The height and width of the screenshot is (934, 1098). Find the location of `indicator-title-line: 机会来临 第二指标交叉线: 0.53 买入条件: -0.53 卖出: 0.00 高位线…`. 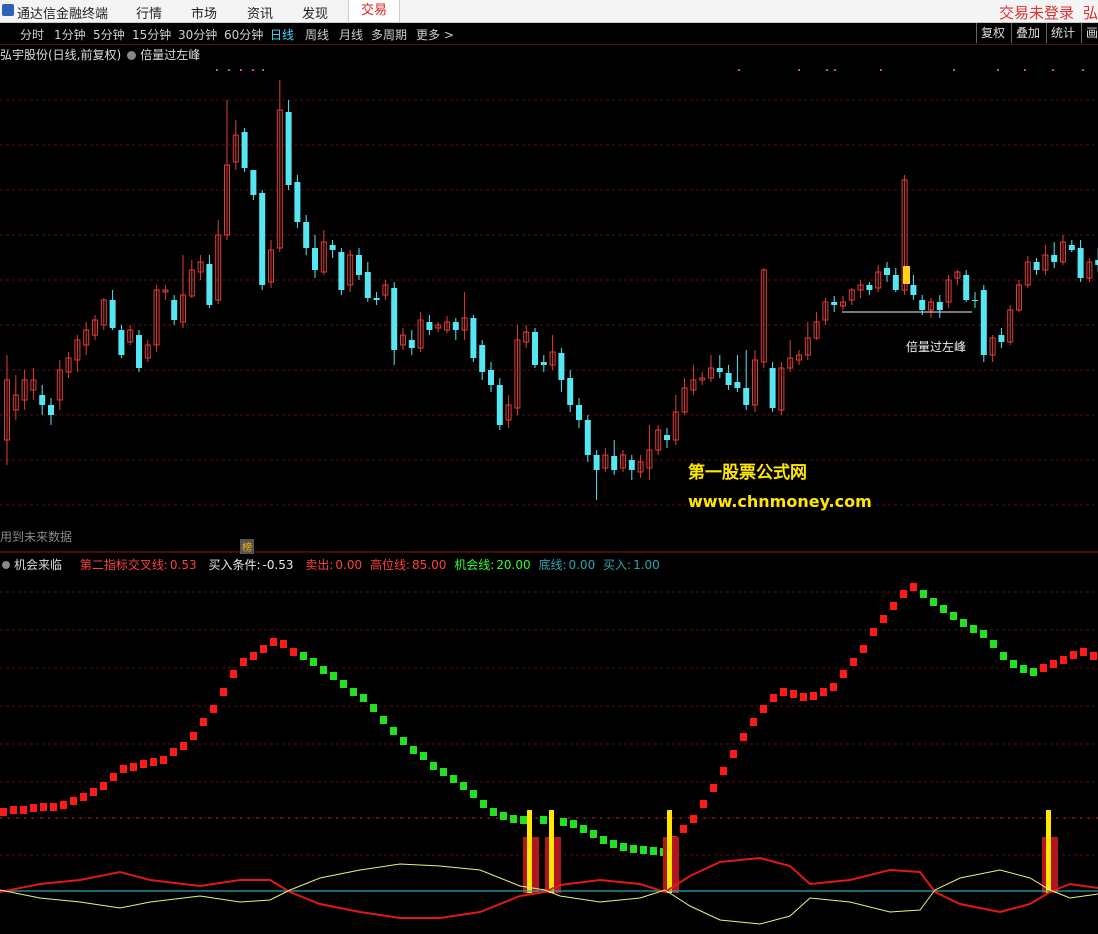

indicator-title-line: 机会来临 第二指标交叉线: 0.53 买入条件: -0.53 卖出: 0.00 高位线… is located at coordinates (331, 564).